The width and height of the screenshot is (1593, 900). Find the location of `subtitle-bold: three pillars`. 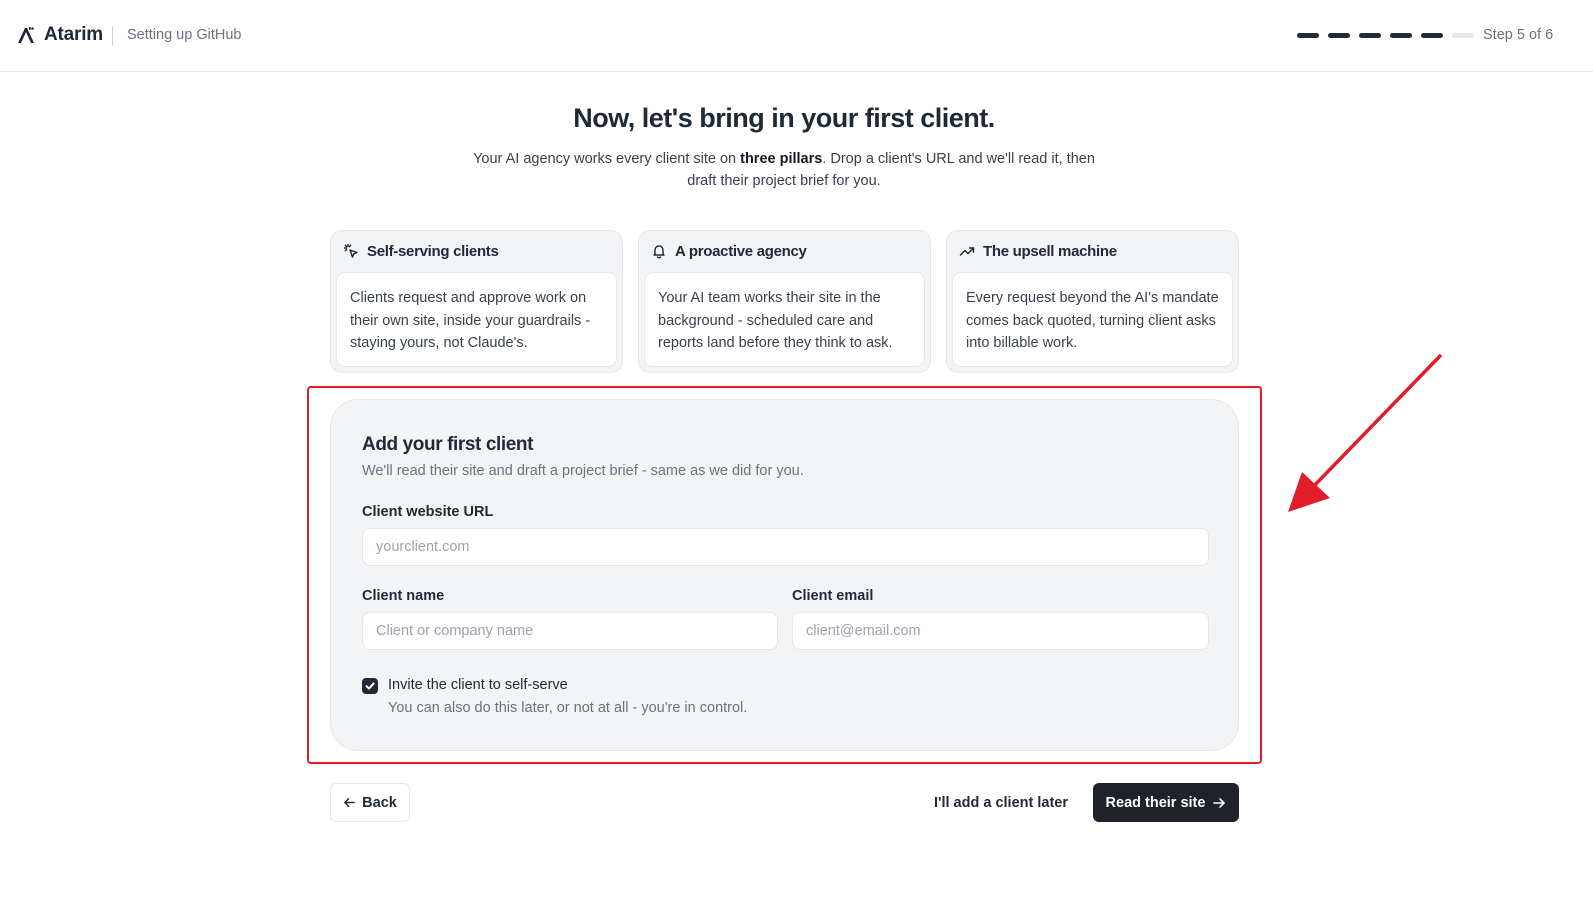

subtitle-bold: three pillars is located at coordinates (781, 159).